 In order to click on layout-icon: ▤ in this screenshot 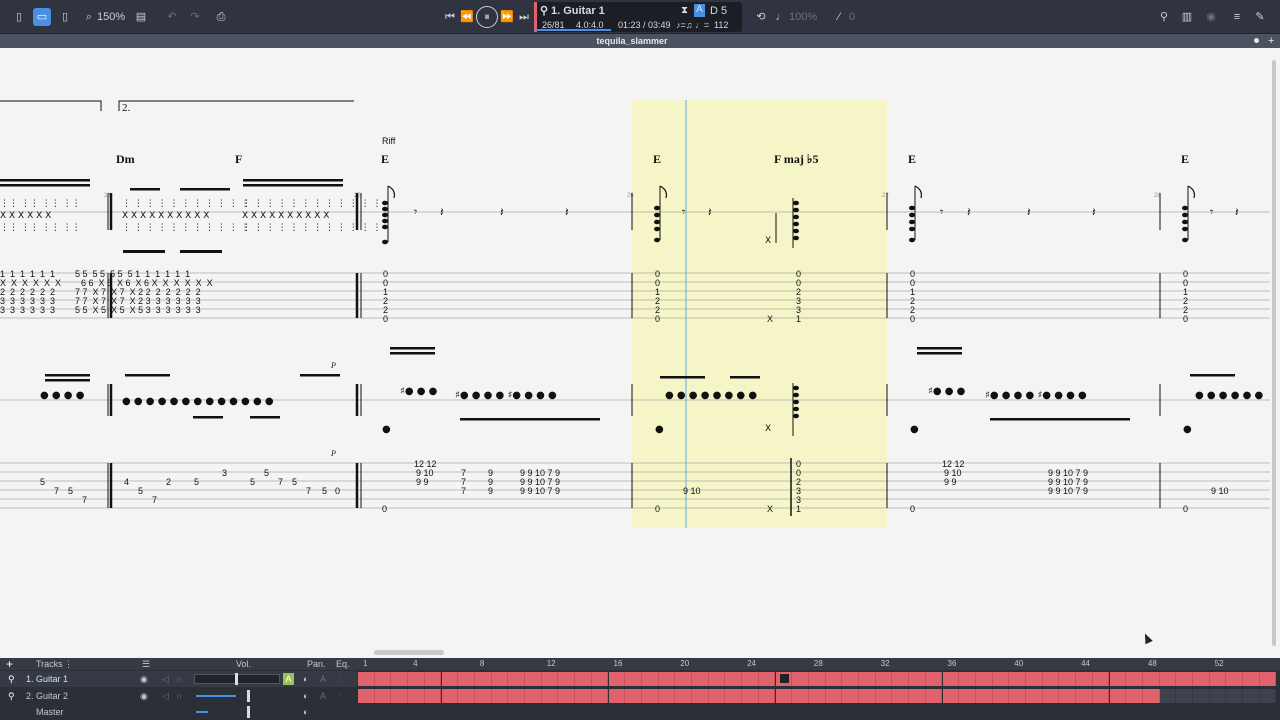, I will do `click(141, 17)`.